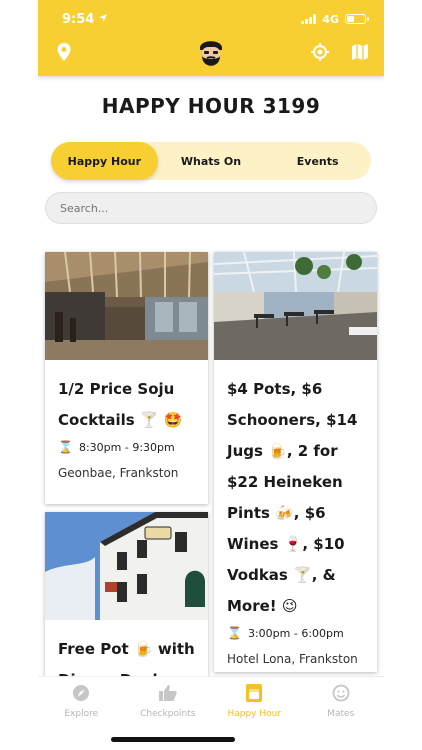  I want to click on nav-label: Explore, so click(81, 714).